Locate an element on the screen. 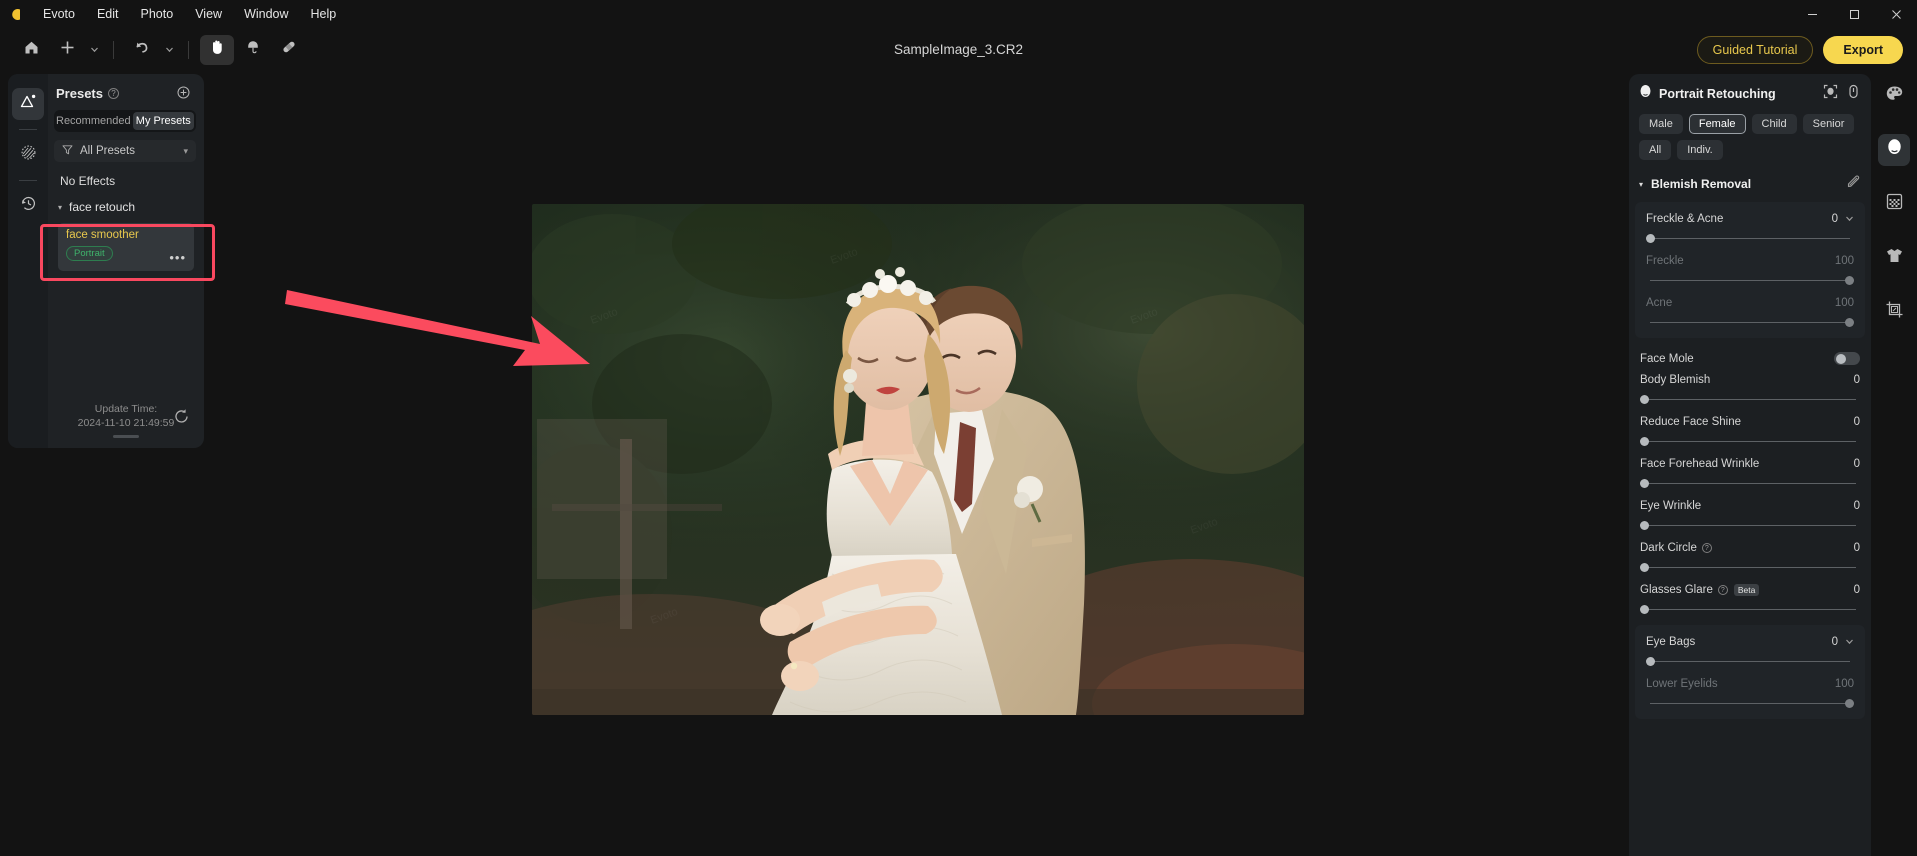  face-mole-toggle is located at coordinates (1847, 358).